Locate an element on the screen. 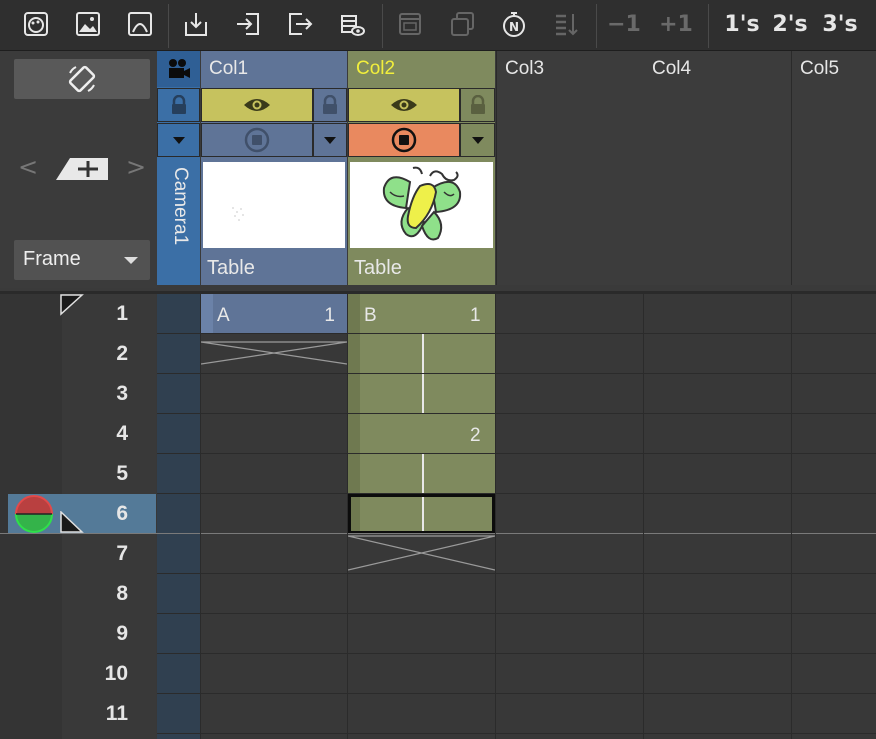 This screenshot has height=739, width=876. column-header-col5: Col5 is located at coordinates (834, 168).